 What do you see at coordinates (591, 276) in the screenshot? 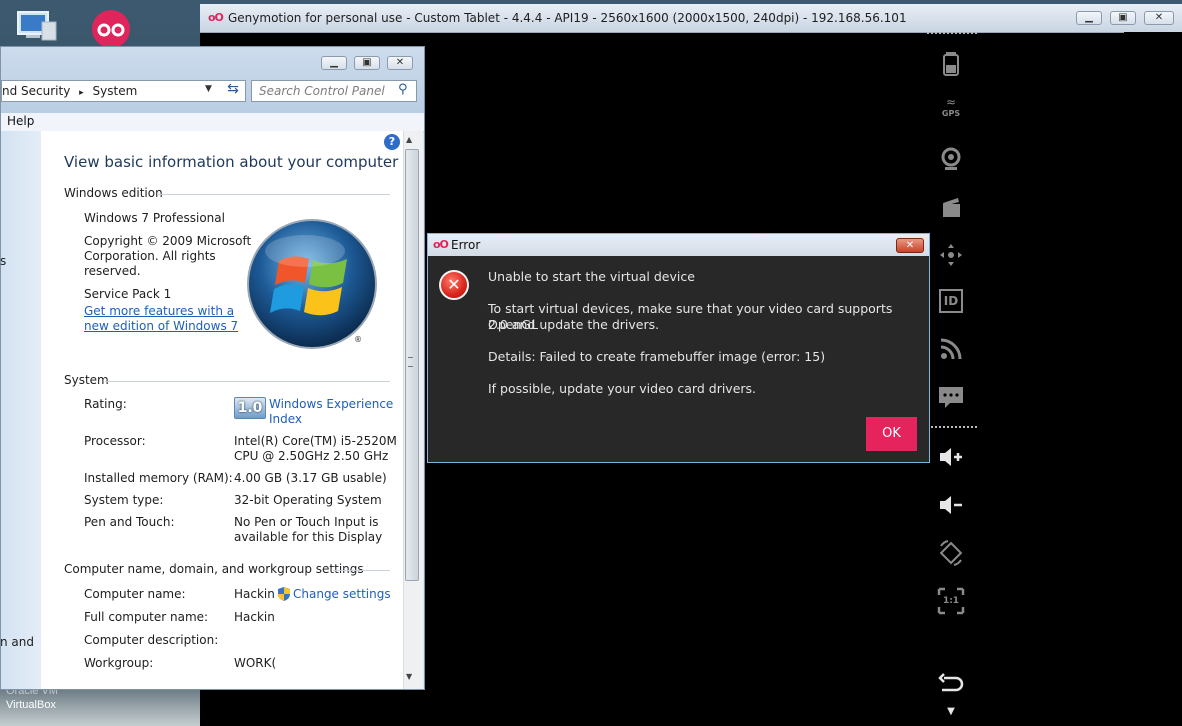
I see `error-message-title: Unable to start the virtual device` at bounding box center [591, 276].